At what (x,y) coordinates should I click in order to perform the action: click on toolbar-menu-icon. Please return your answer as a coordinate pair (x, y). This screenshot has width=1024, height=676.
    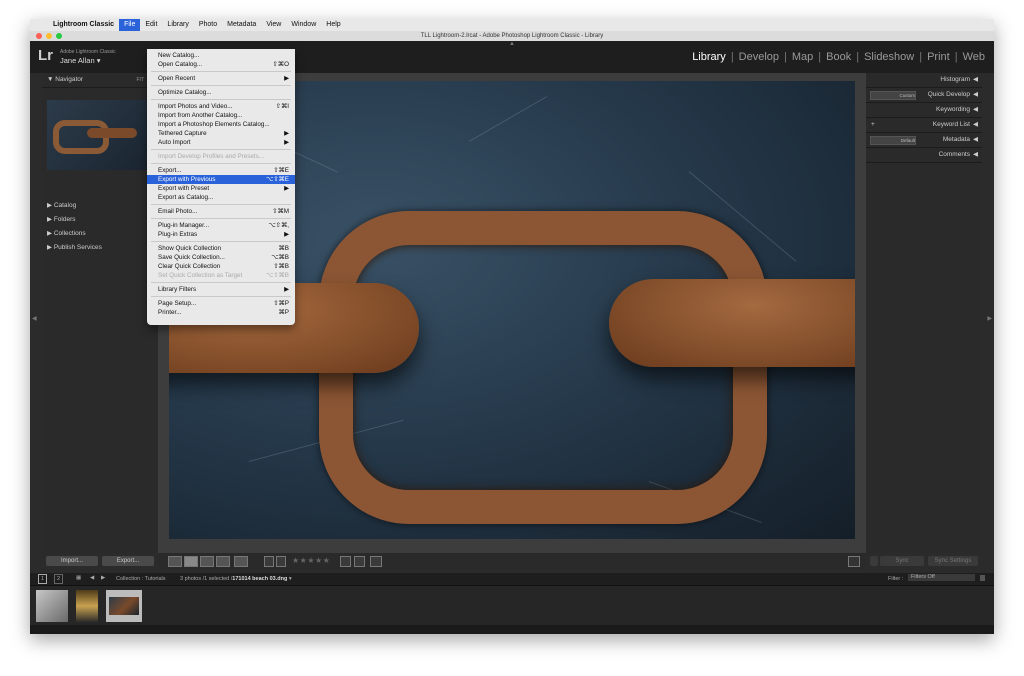
    Looking at the image, I should click on (854, 561).